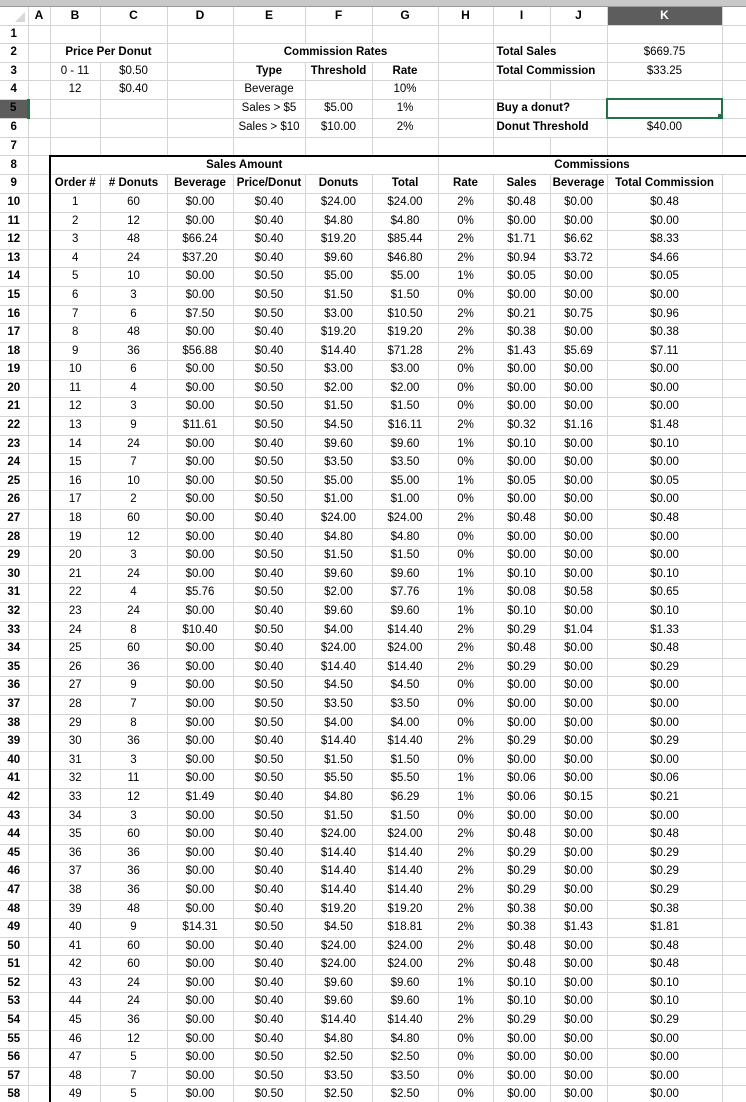 This screenshot has width=746, height=1102. What do you see at coordinates (405, 798) in the screenshot?
I see `cell-G42: $6.29` at bounding box center [405, 798].